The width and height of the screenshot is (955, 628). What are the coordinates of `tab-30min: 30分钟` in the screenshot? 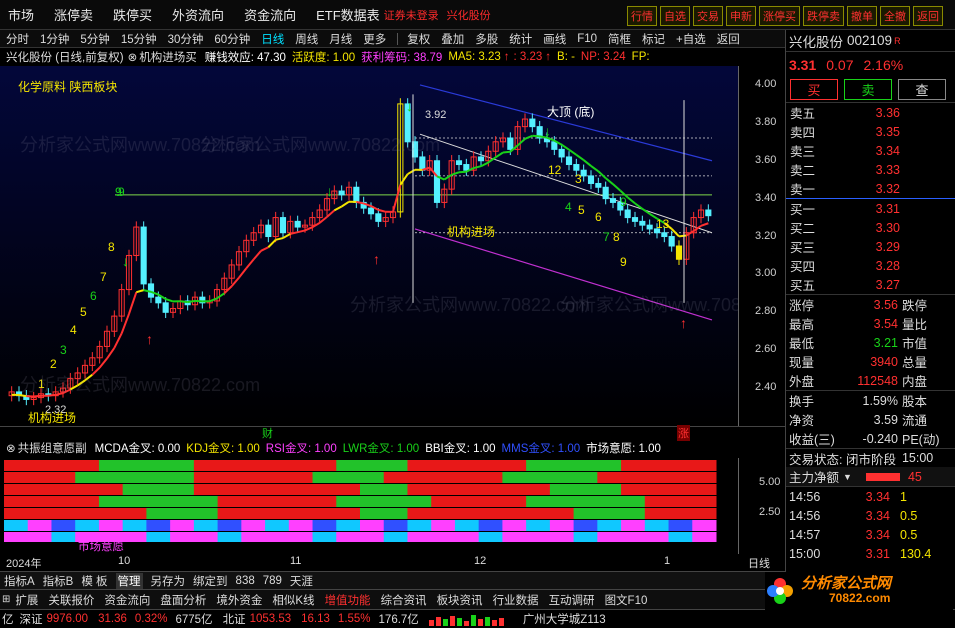 It's located at (186, 39).